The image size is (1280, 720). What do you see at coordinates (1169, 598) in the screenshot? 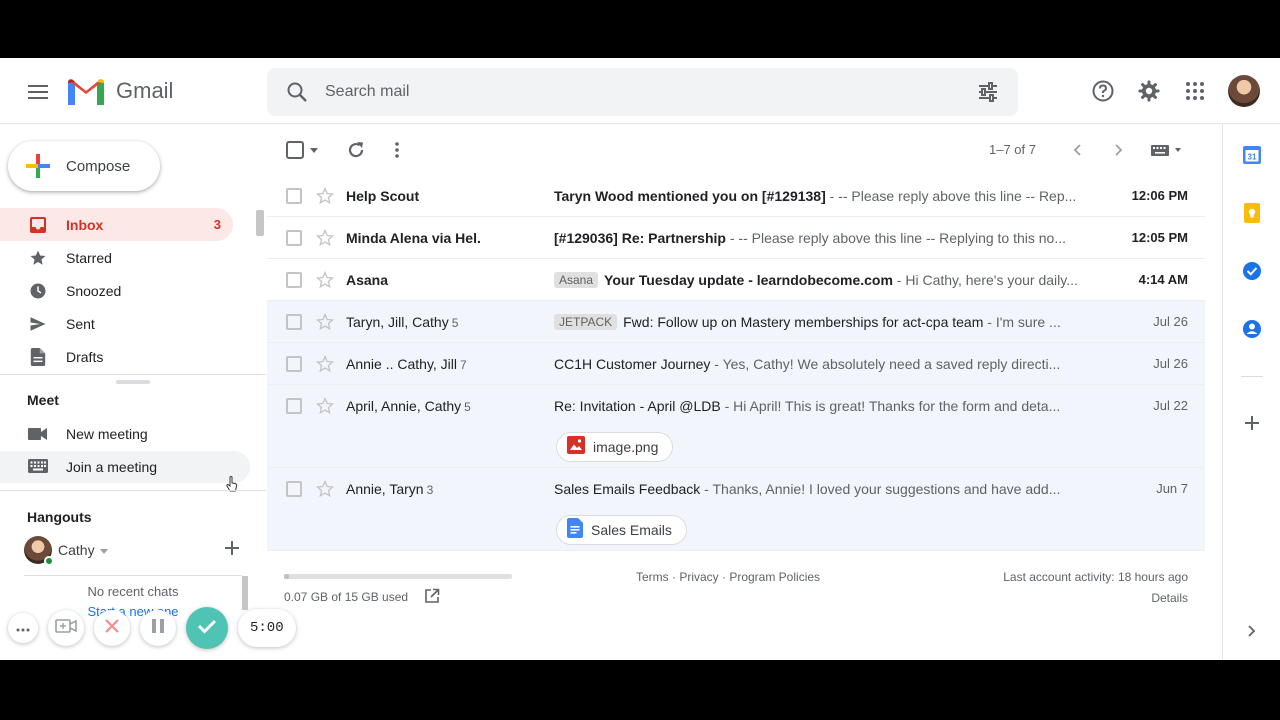
I see `activity-details-link: Details` at bounding box center [1169, 598].